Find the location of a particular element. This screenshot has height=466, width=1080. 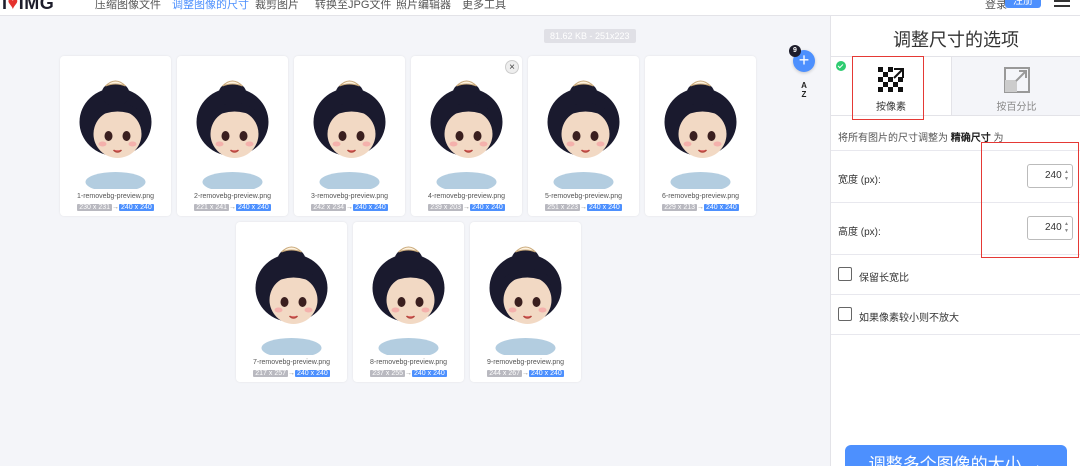

dimension-labels: 230 x 231 → 240 x 240 is located at coordinates (115, 208).